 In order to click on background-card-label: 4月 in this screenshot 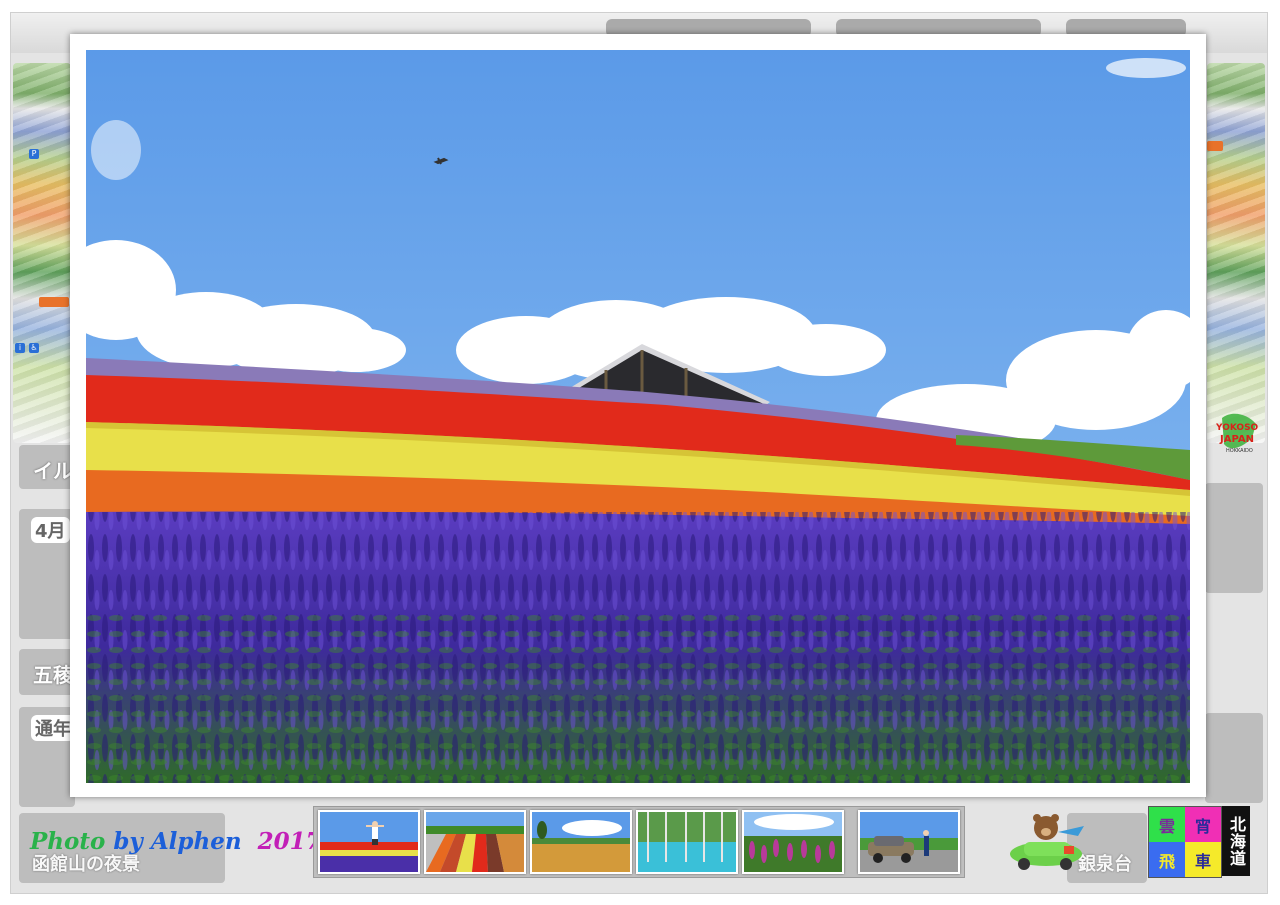, I will do `click(50, 530)`.